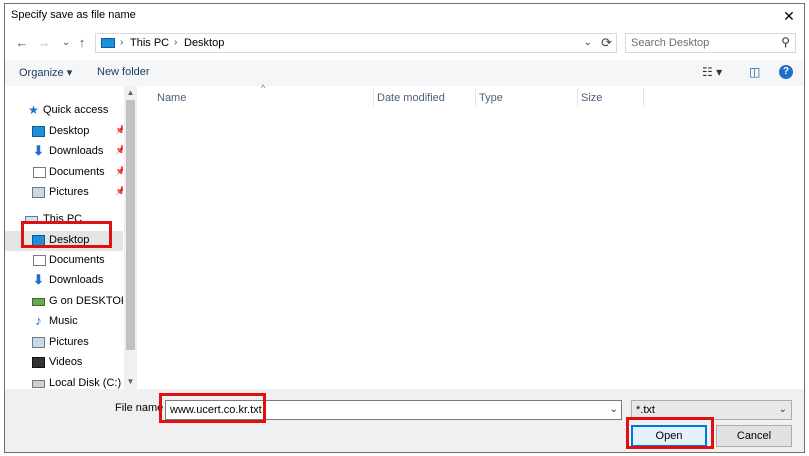  Describe the element at coordinates (130, 382) in the screenshot. I see `scroll-down-arrow-icon: ▼` at that location.